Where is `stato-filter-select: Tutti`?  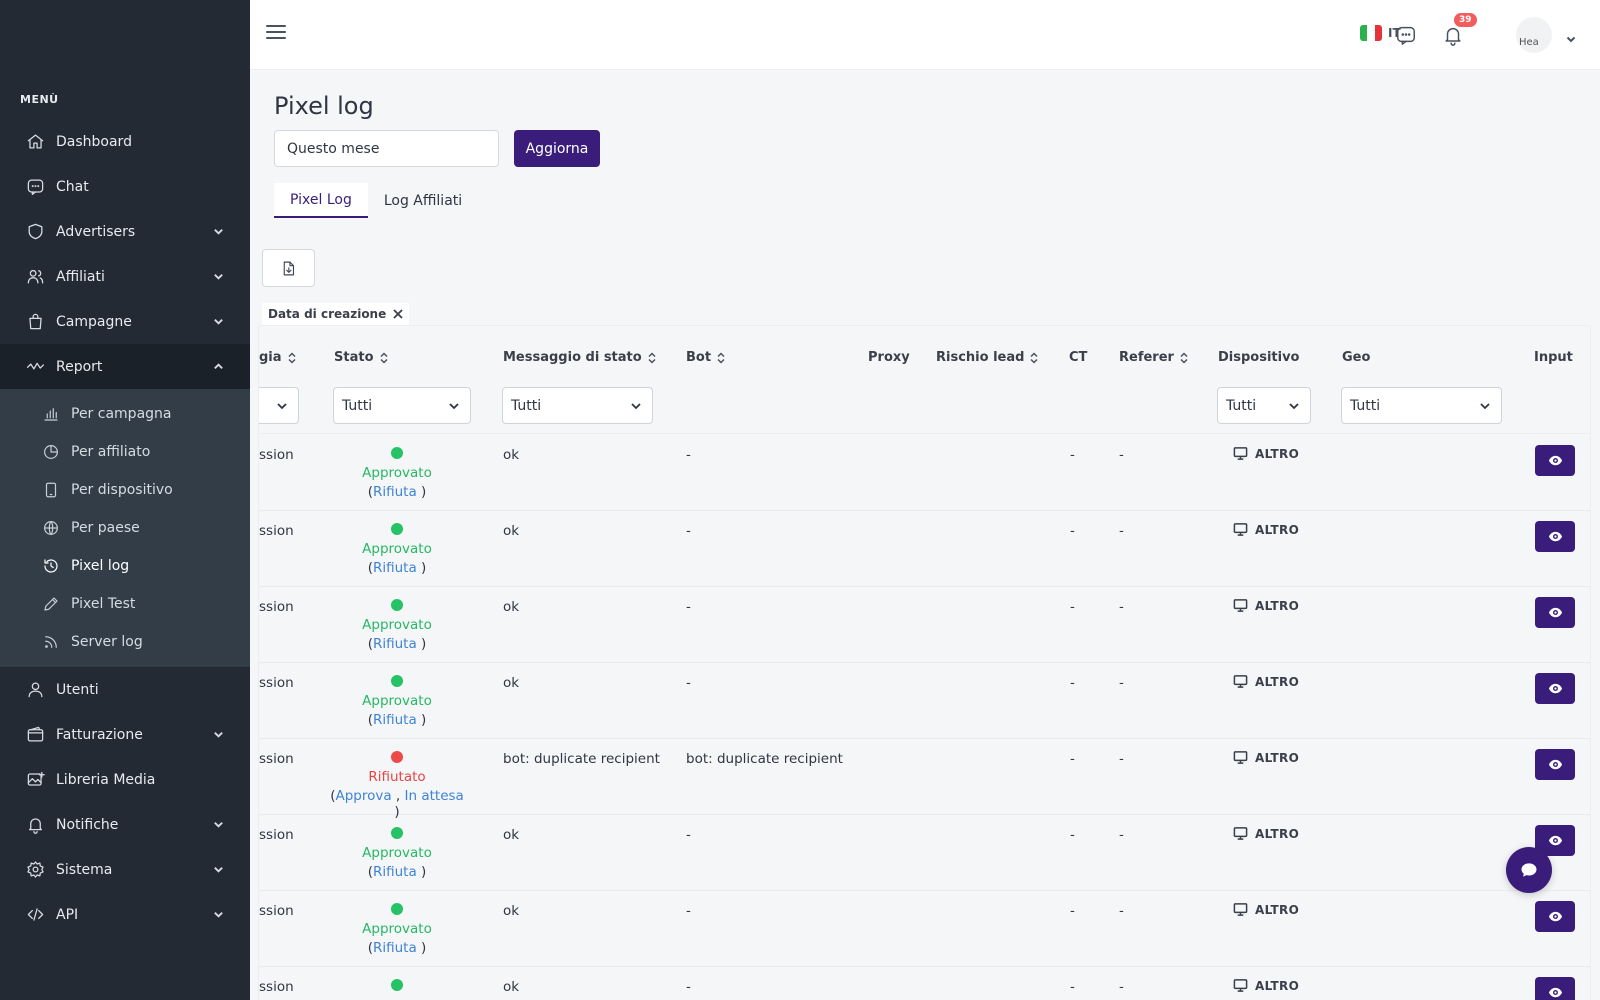 stato-filter-select: Tutti is located at coordinates (402, 405).